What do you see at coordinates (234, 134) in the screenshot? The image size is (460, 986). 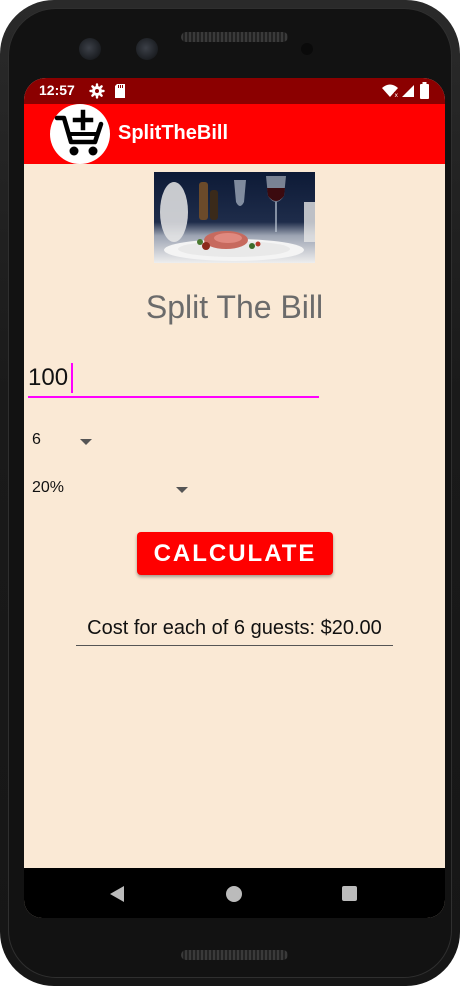 I see `app-bar: SplitTheBill` at bounding box center [234, 134].